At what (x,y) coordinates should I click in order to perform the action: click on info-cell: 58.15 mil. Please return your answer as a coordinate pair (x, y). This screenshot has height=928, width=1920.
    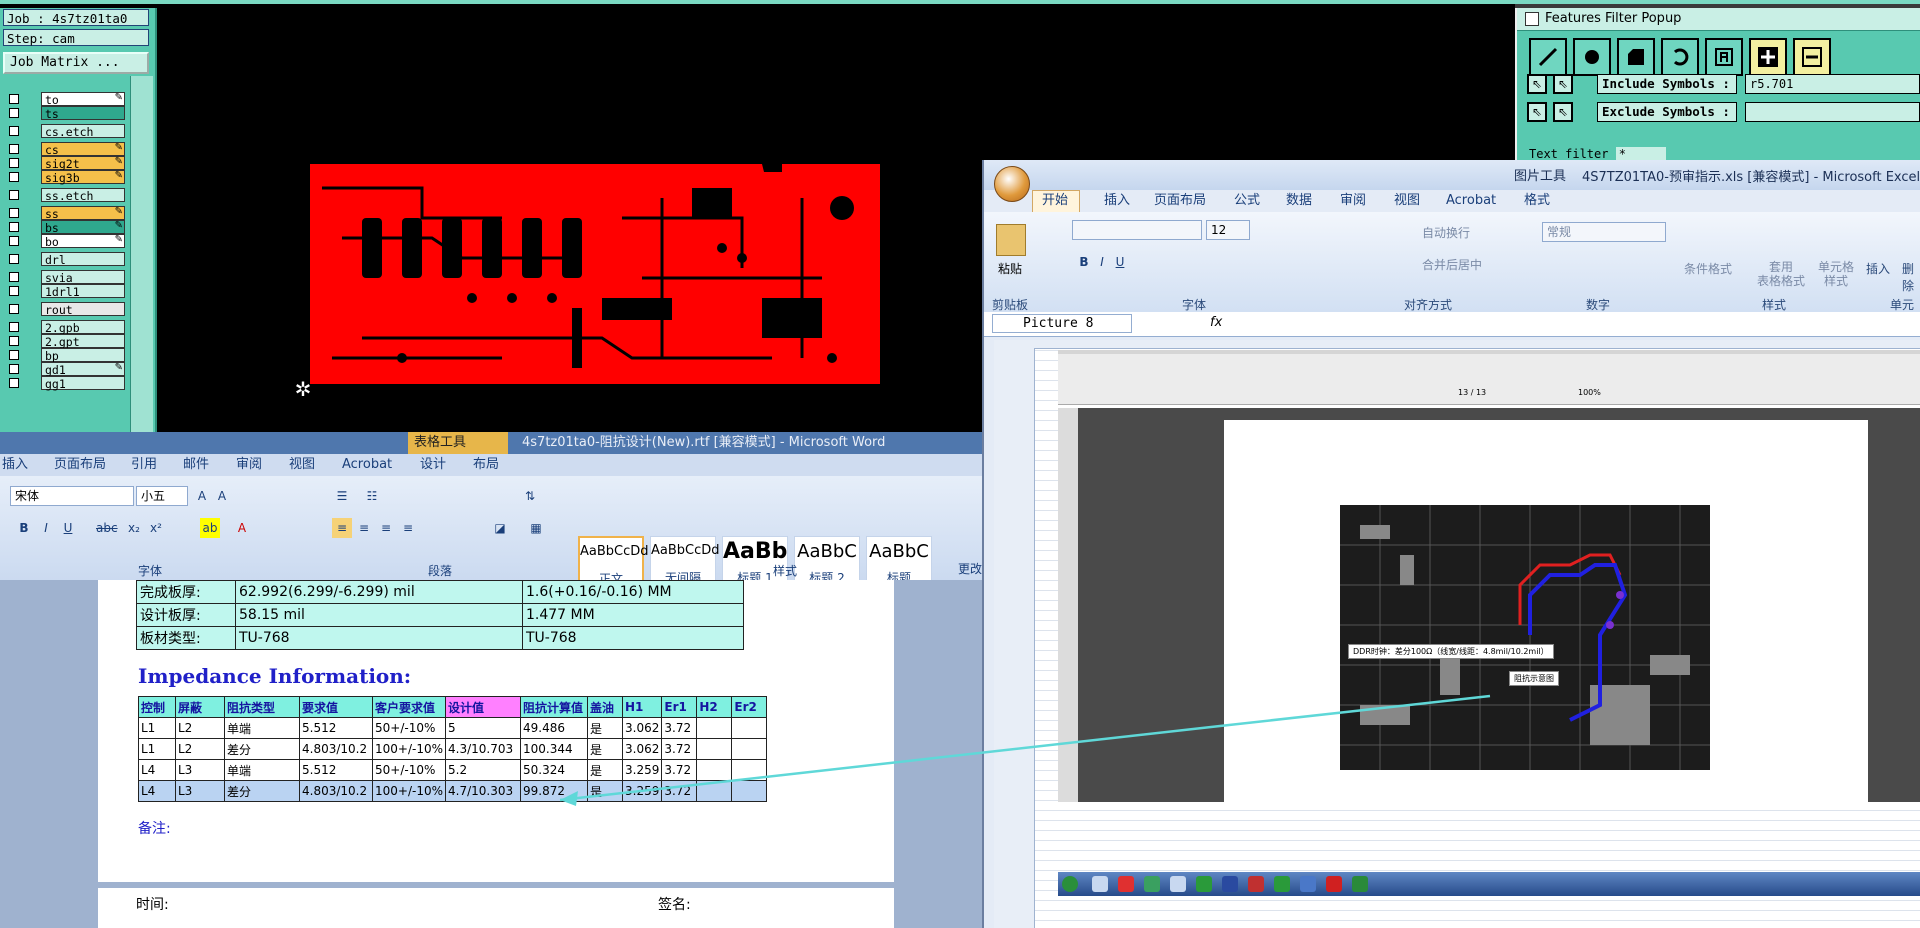
    Looking at the image, I should click on (379, 615).